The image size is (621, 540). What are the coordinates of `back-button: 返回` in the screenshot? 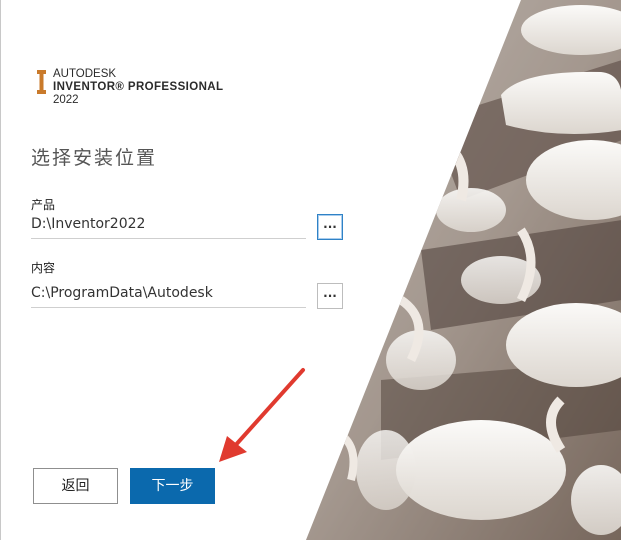 It's located at (75, 486).